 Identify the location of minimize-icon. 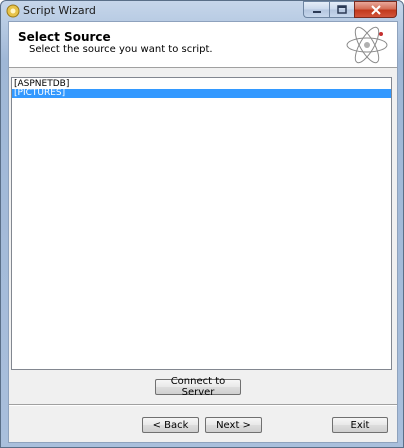
(316, 11).